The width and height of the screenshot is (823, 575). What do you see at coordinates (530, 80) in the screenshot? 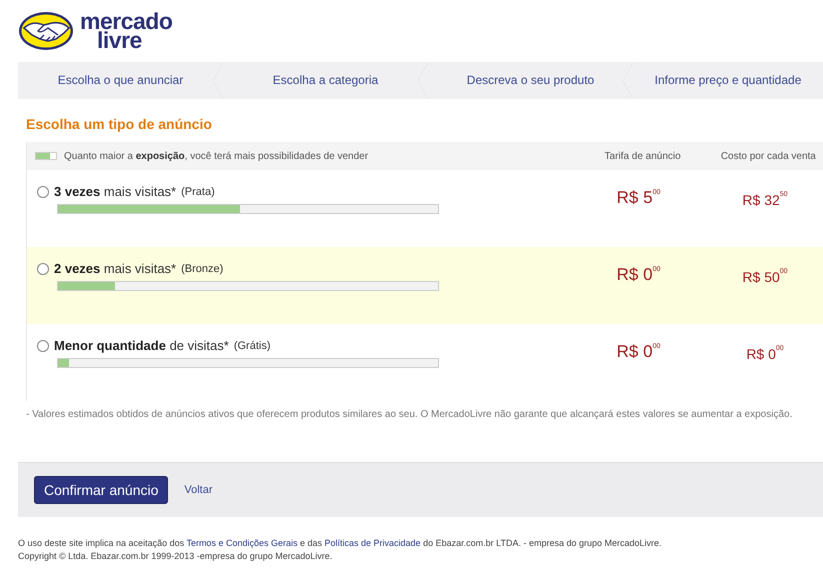
I see `step-label: Descreva o seu produto` at bounding box center [530, 80].